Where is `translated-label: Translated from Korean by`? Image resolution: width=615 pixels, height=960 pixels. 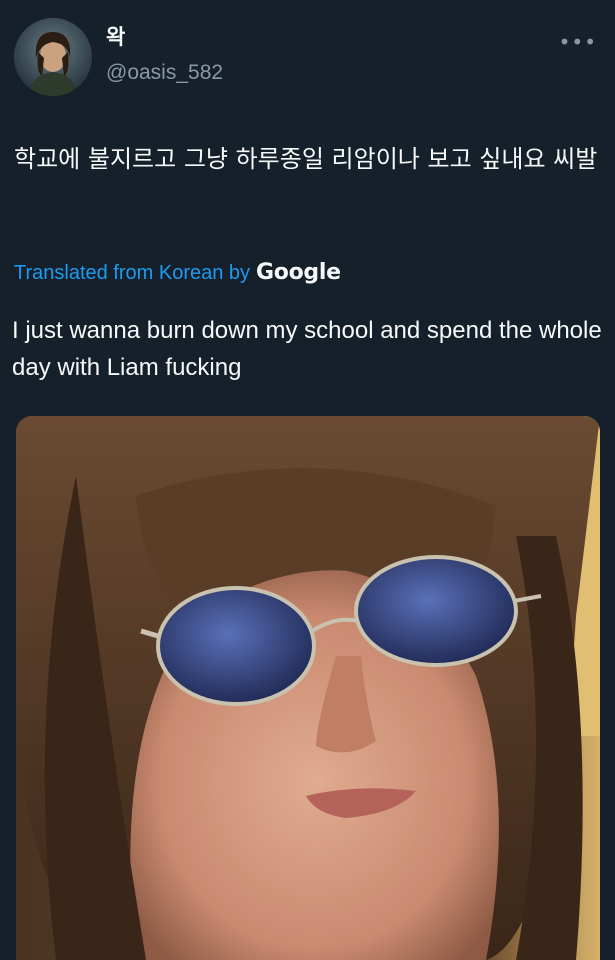 translated-label: Translated from Korean by is located at coordinates (132, 273).